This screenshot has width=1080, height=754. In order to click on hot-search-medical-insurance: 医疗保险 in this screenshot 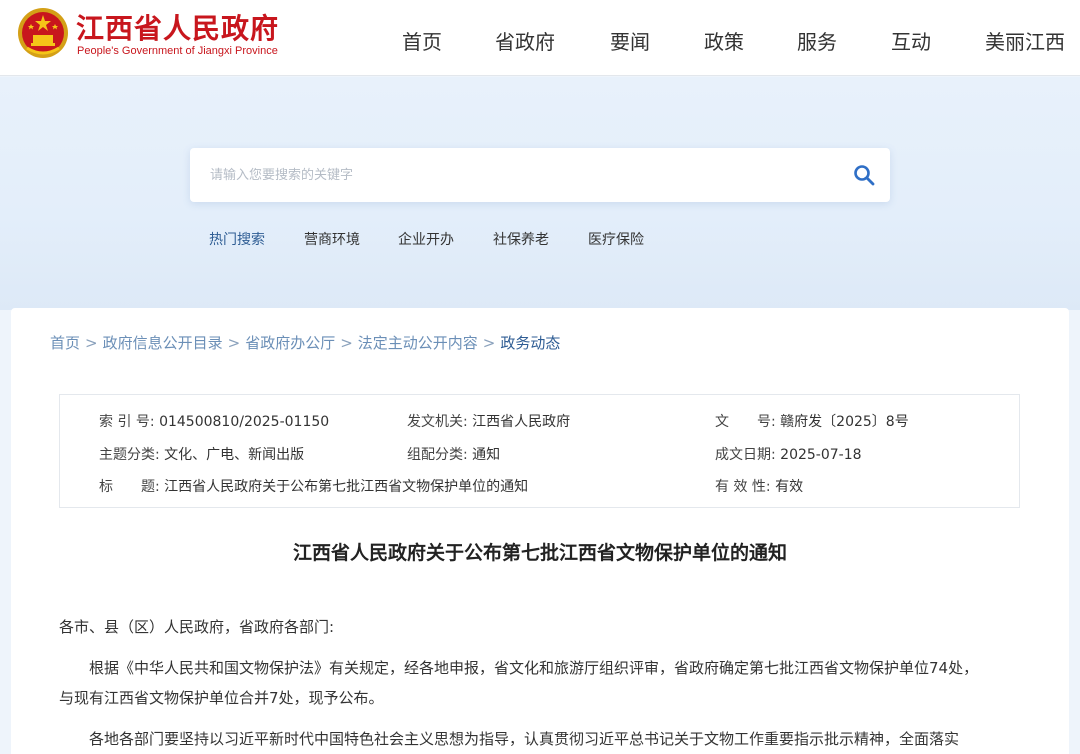, I will do `click(616, 239)`.